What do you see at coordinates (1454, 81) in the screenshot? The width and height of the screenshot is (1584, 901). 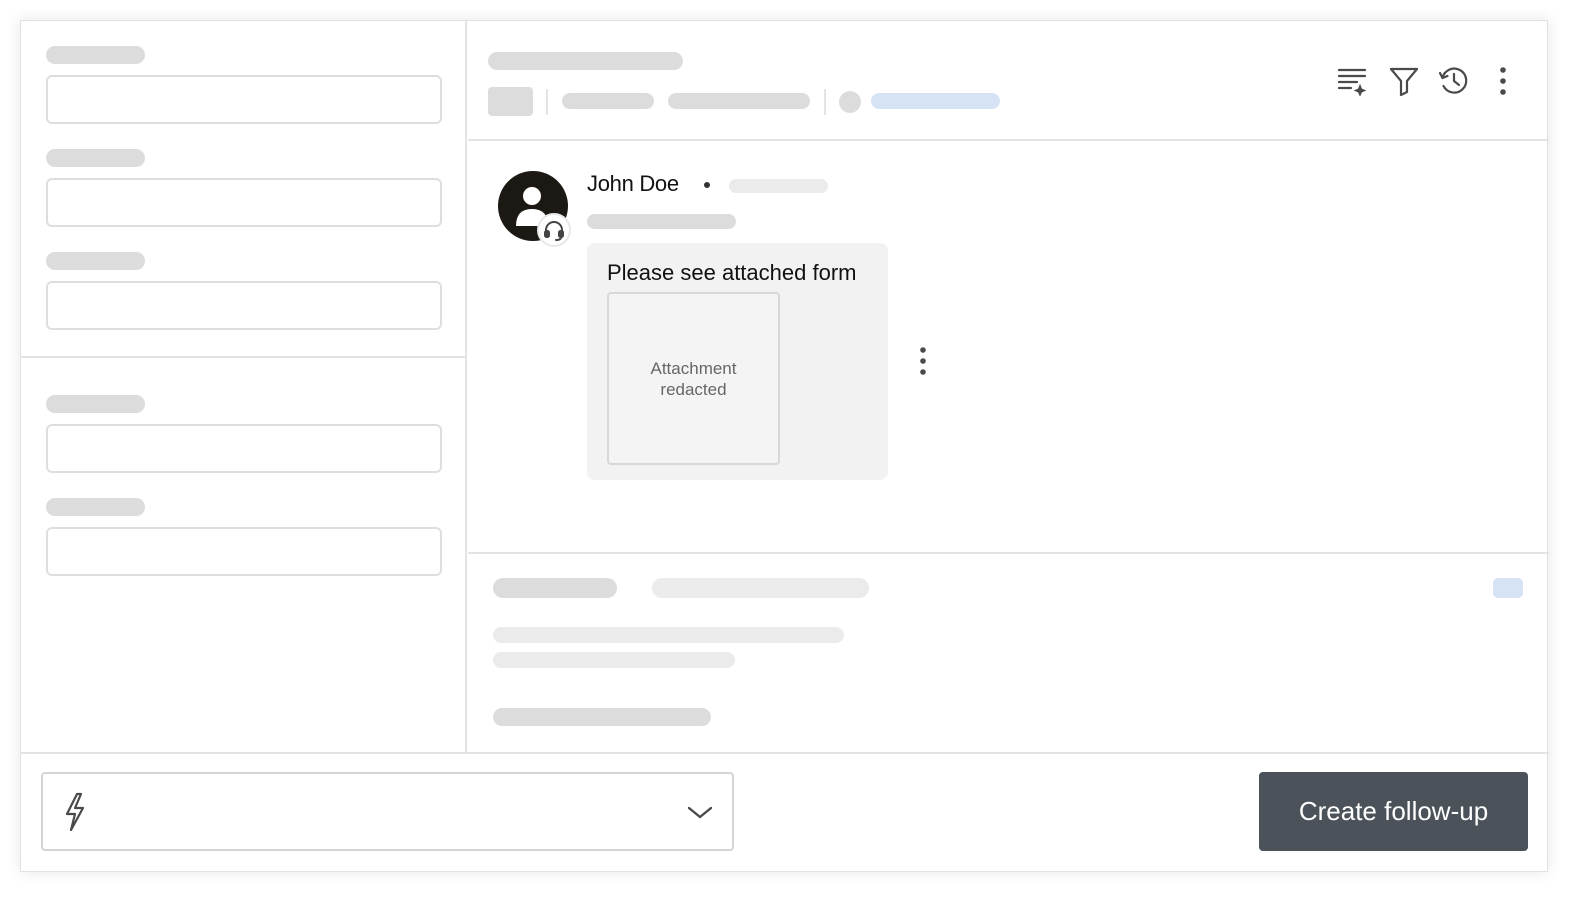 I see `history-icon` at bounding box center [1454, 81].